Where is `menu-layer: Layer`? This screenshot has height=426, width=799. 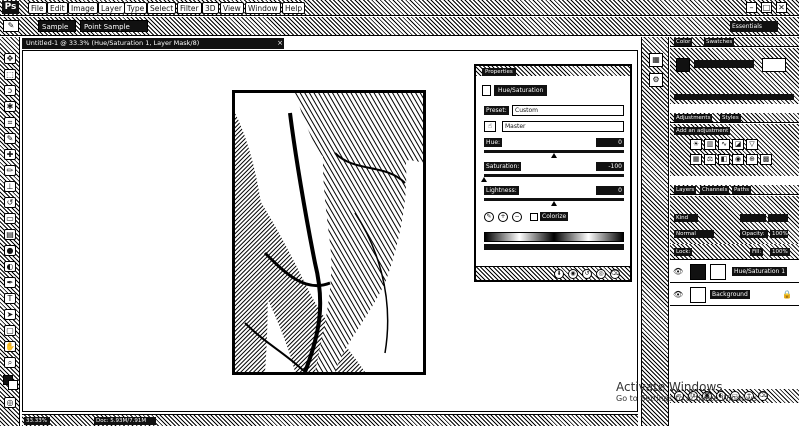 menu-layer: Layer is located at coordinates (111, 8).